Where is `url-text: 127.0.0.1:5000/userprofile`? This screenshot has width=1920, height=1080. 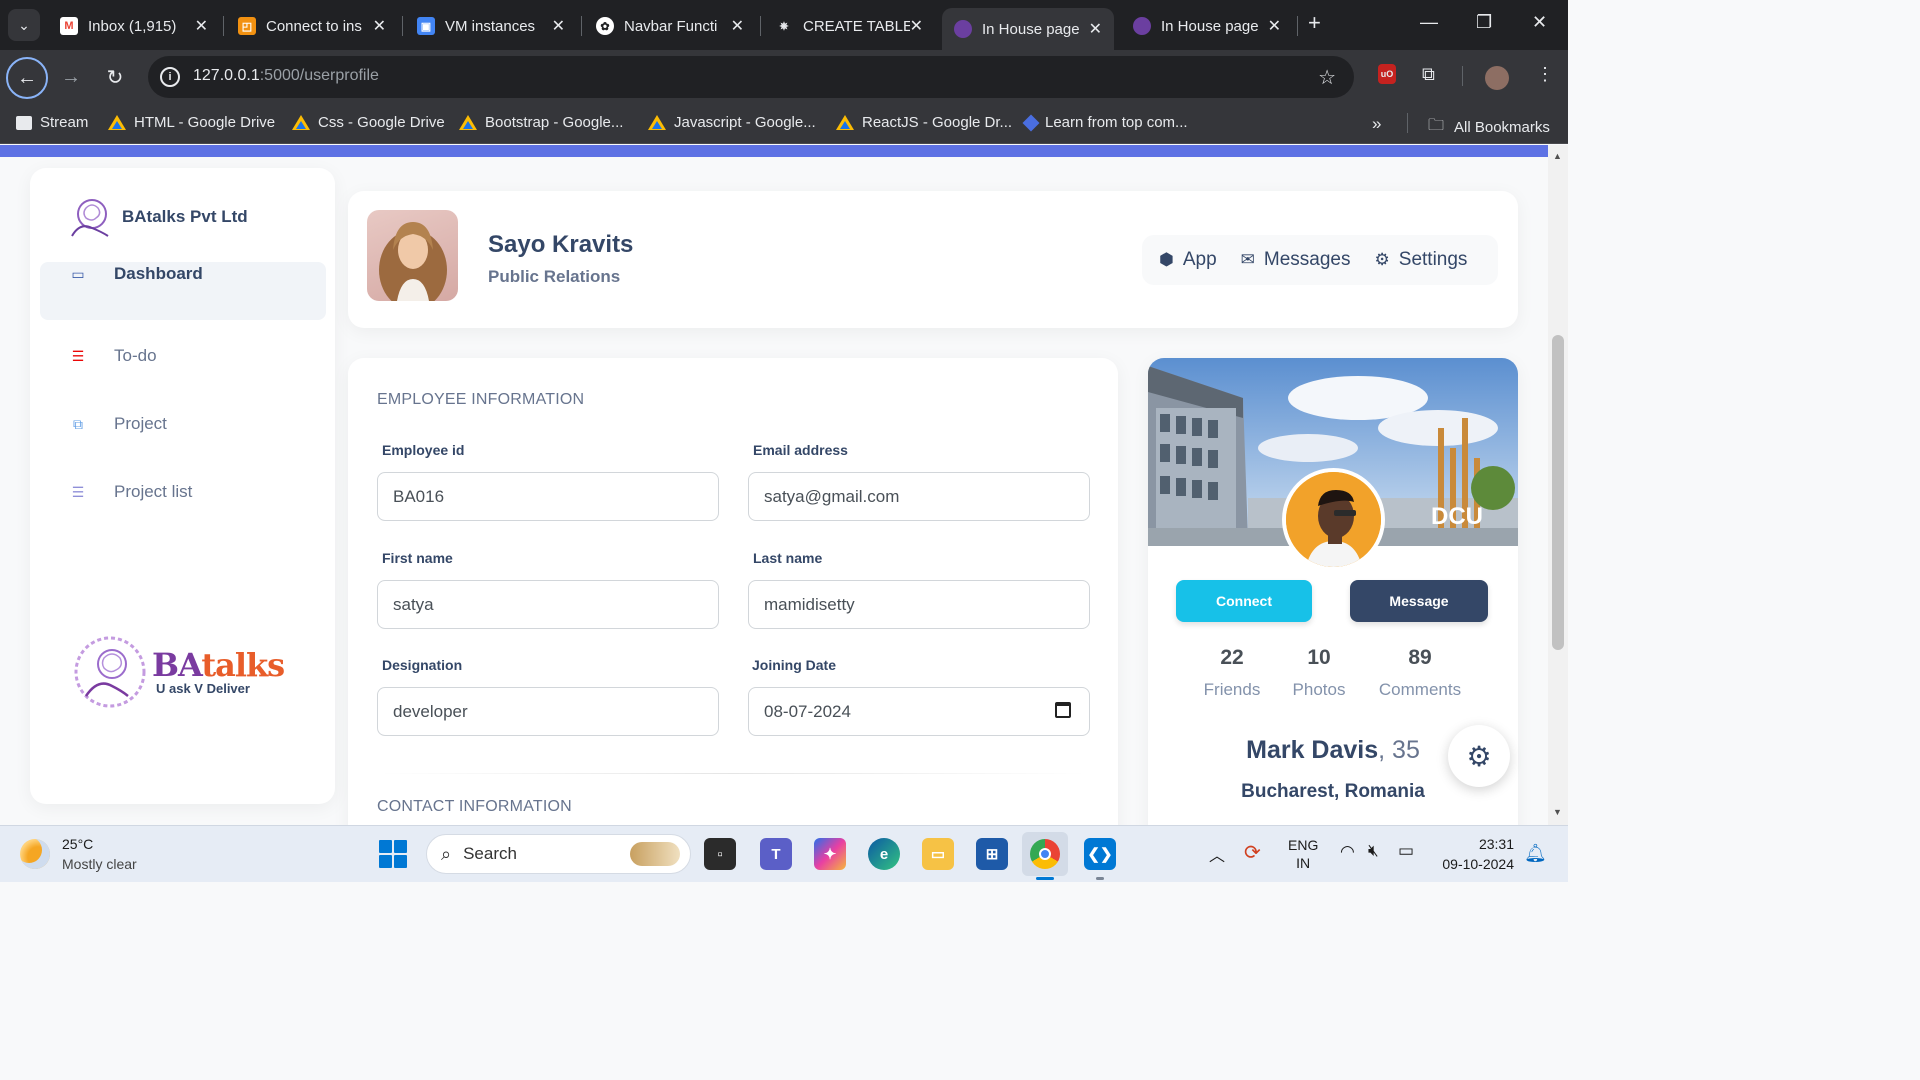
url-text: 127.0.0.1:5000/userprofile is located at coordinates (286, 76).